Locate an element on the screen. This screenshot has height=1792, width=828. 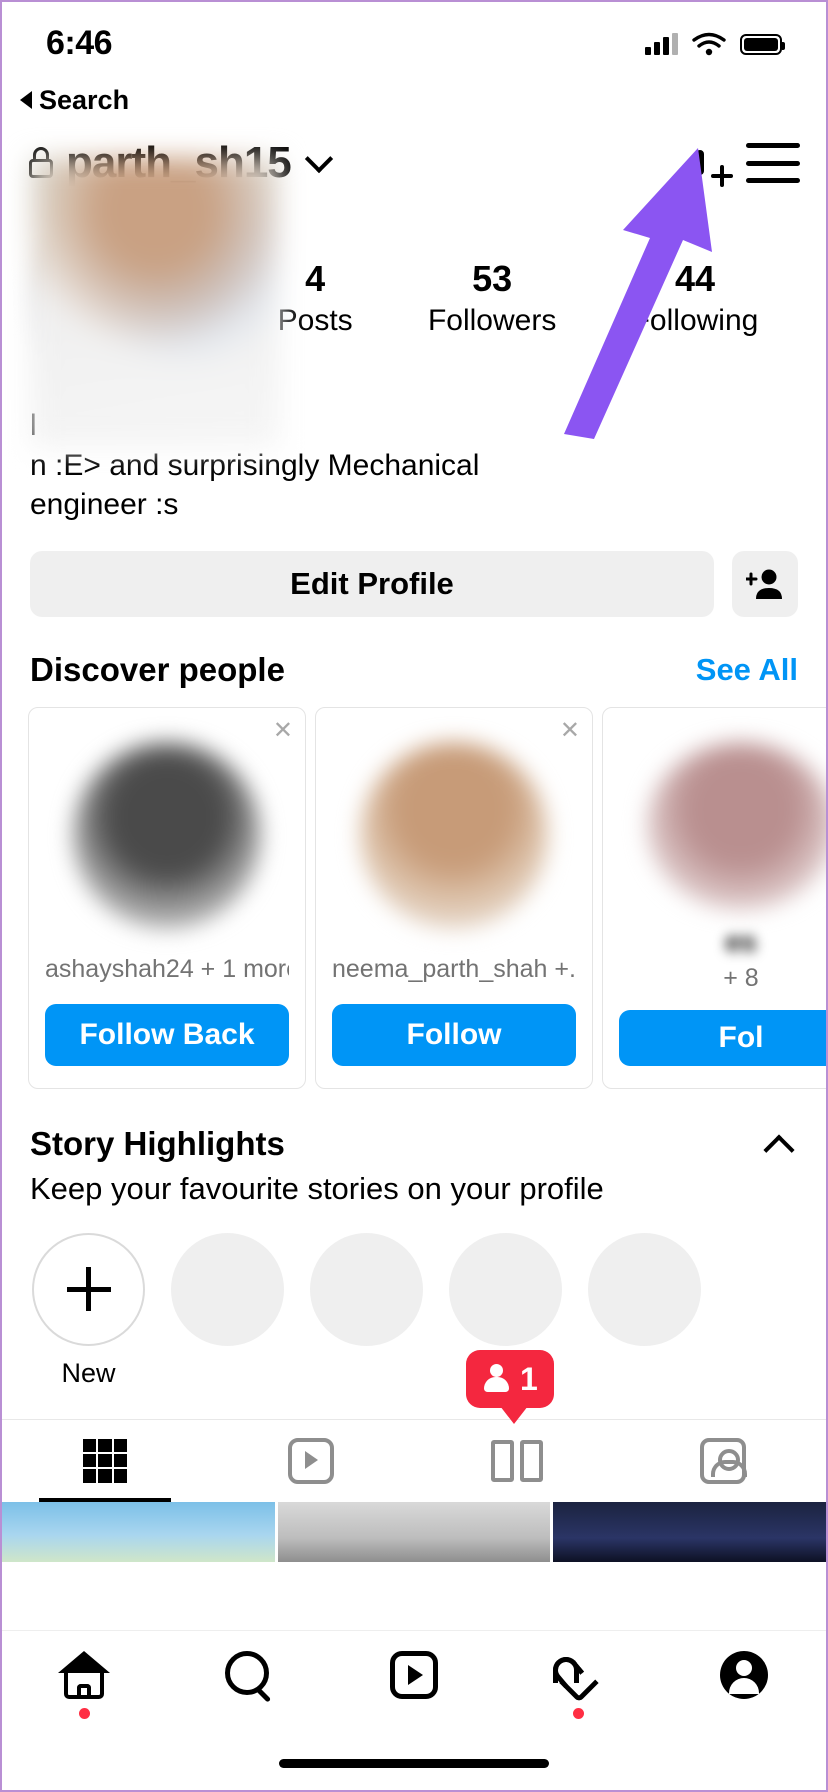
tab-grid is located at coordinates (105, 1461).